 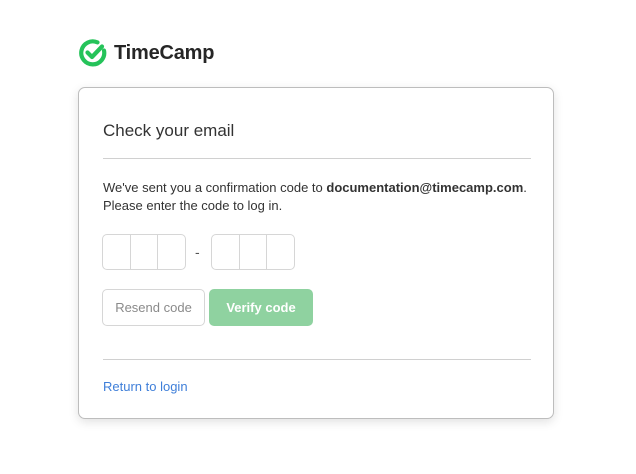 I want to click on message-prefix: We've sent you a confirmation code to, so click(x=215, y=187).